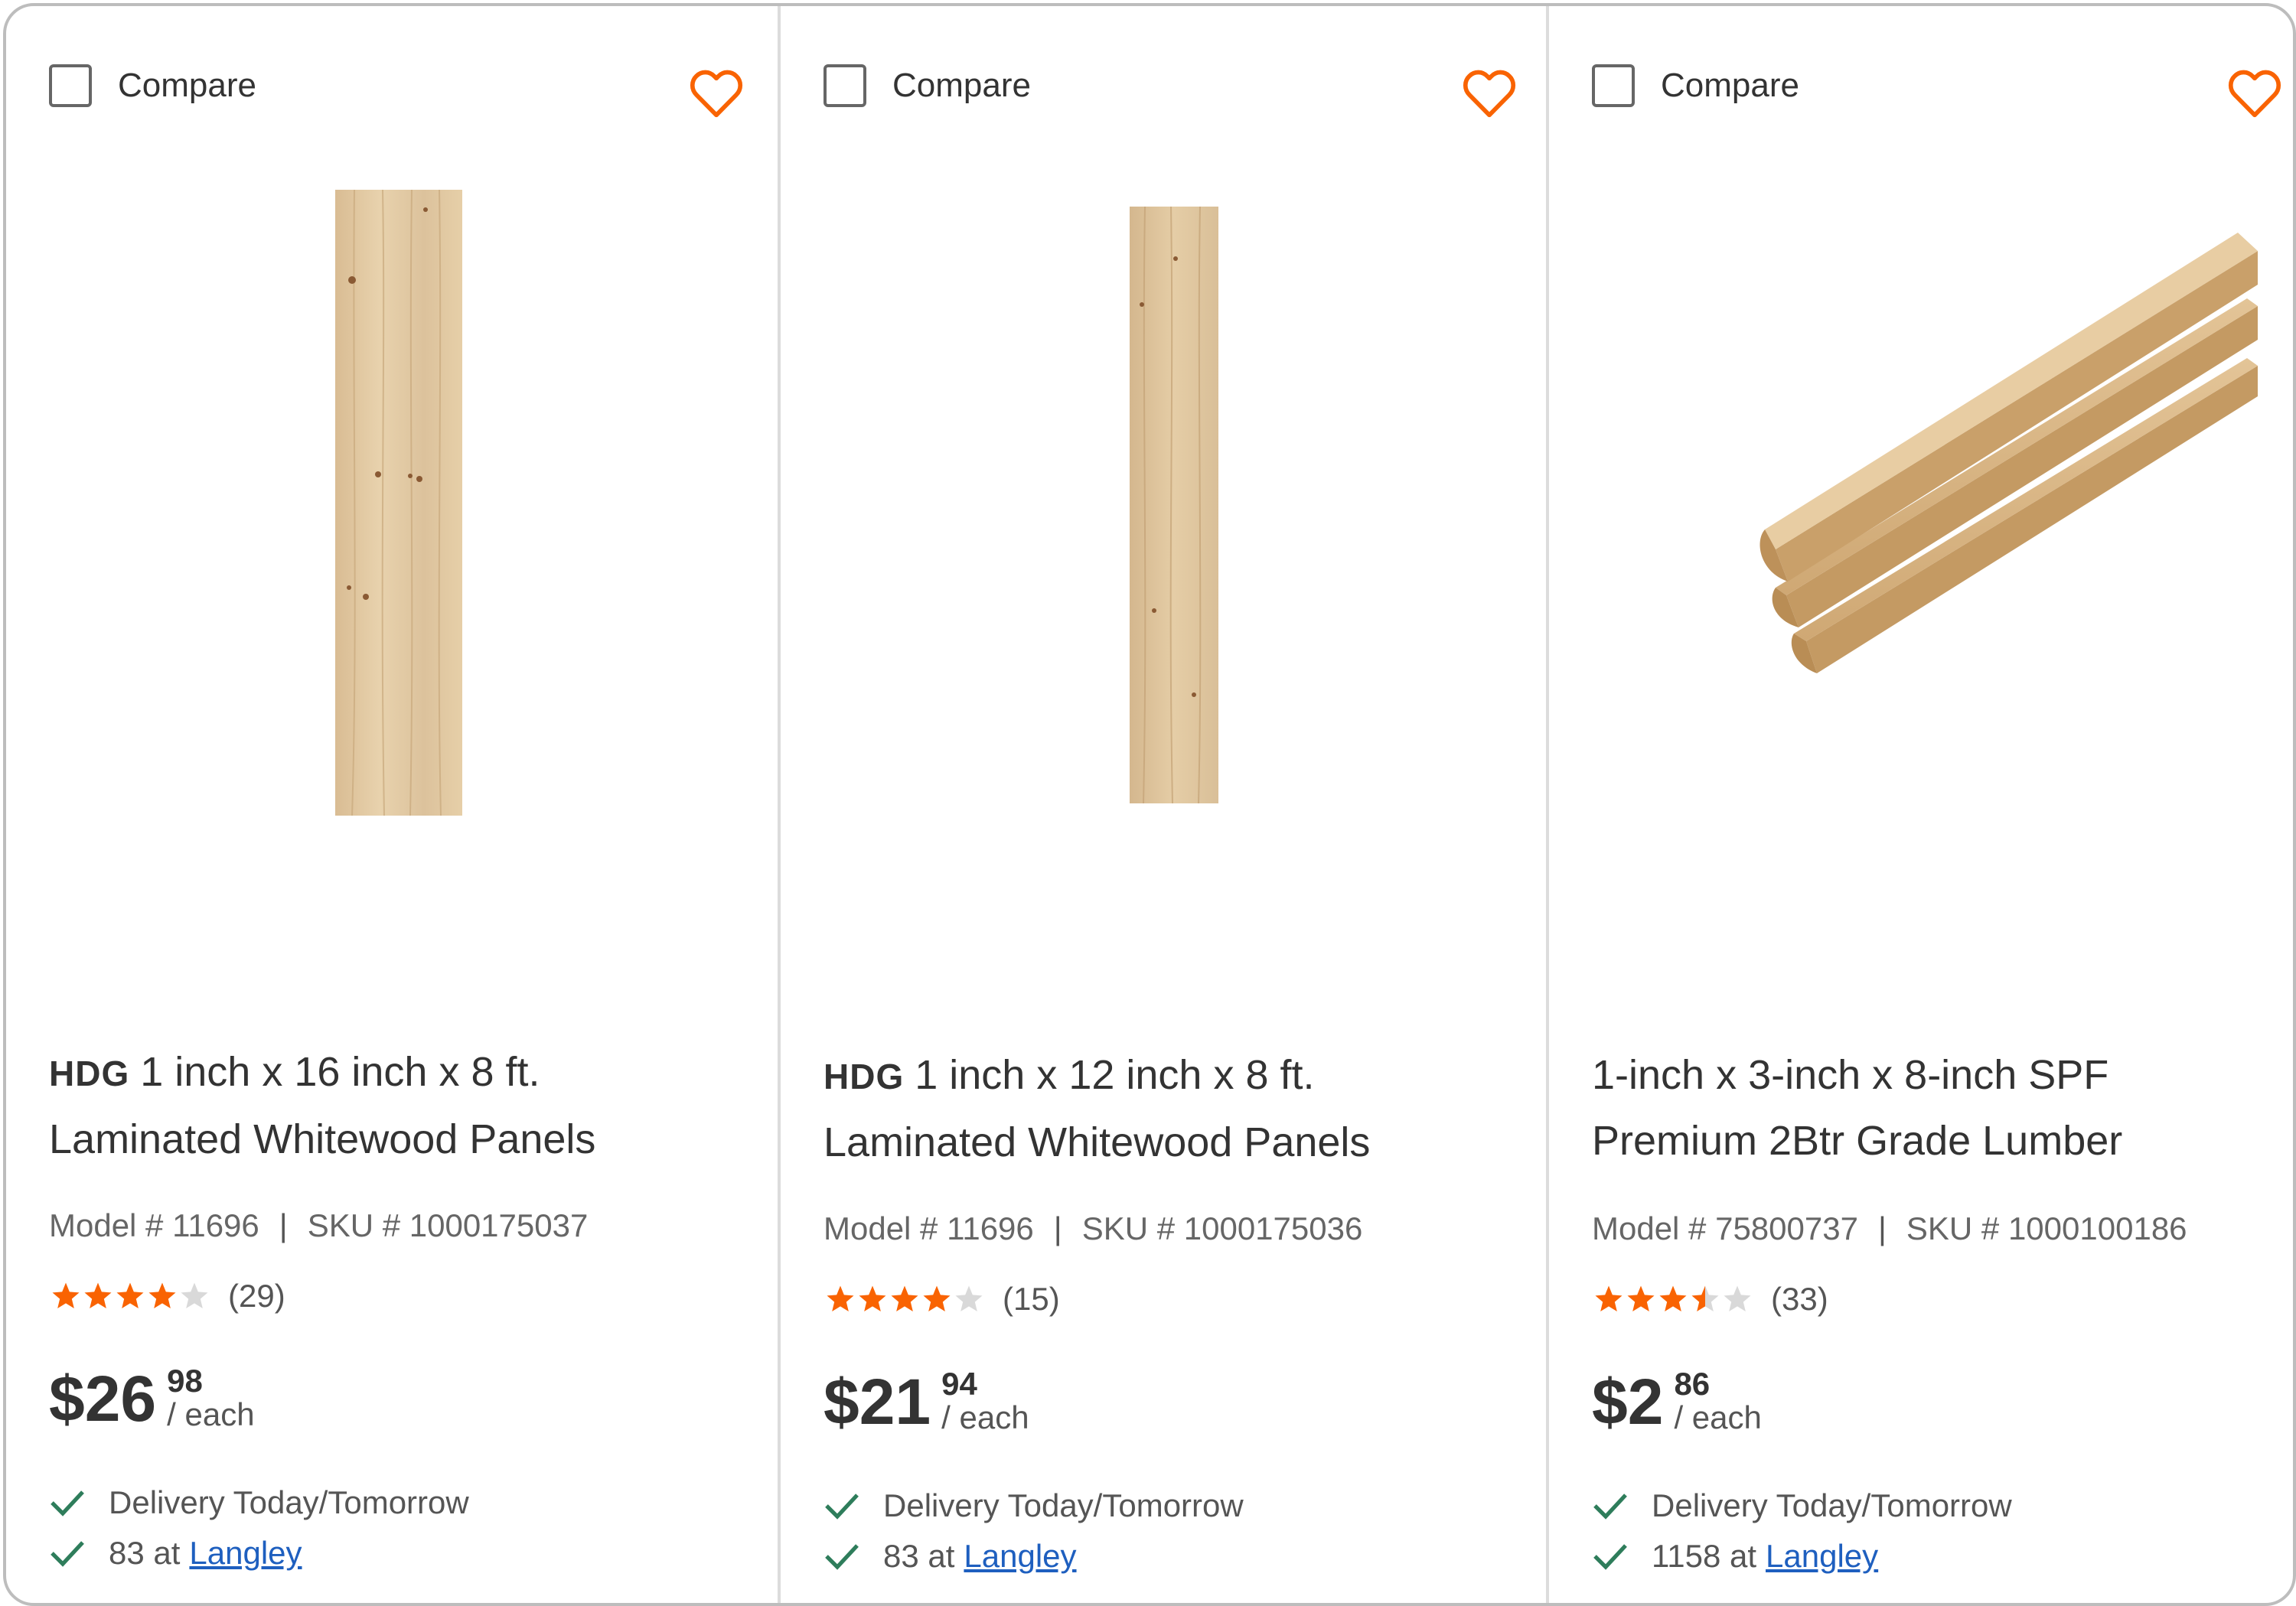 The height and width of the screenshot is (1606, 2296). Describe the element at coordinates (2046, 1228) in the screenshot. I see `sku-number: SKU # 1000100186` at that location.